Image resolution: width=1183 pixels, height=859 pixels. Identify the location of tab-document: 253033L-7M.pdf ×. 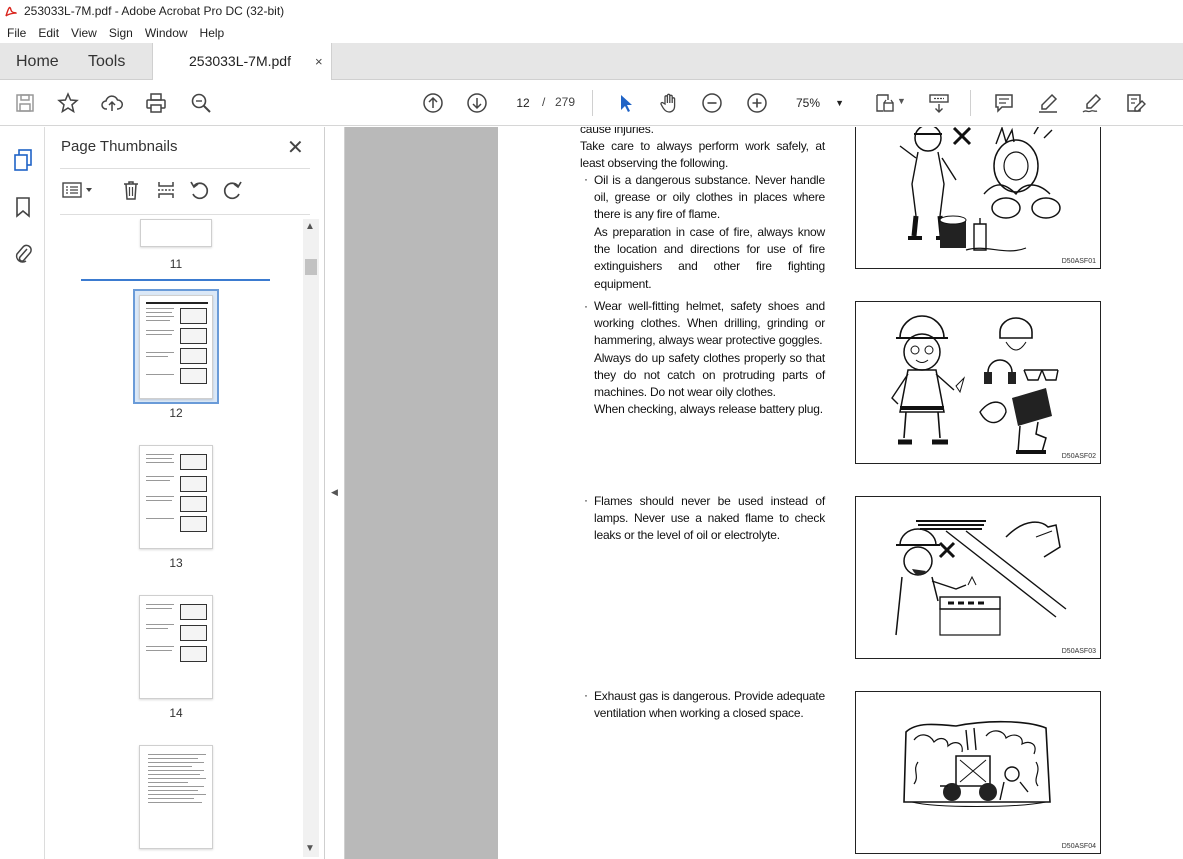
(242, 61).